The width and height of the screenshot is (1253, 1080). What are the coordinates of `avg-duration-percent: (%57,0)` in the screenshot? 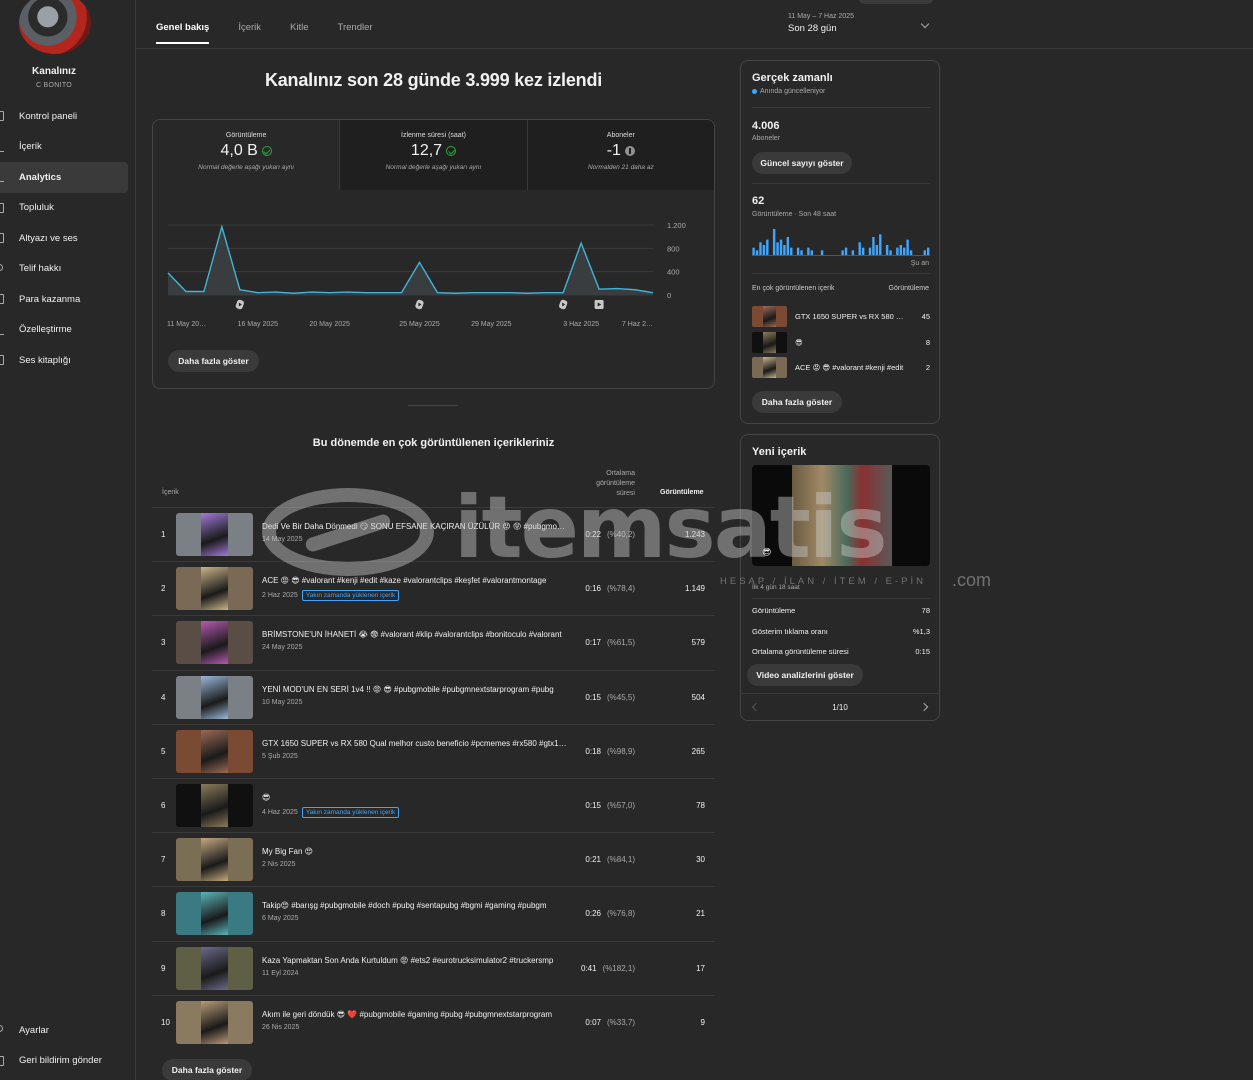 It's located at (620, 805).